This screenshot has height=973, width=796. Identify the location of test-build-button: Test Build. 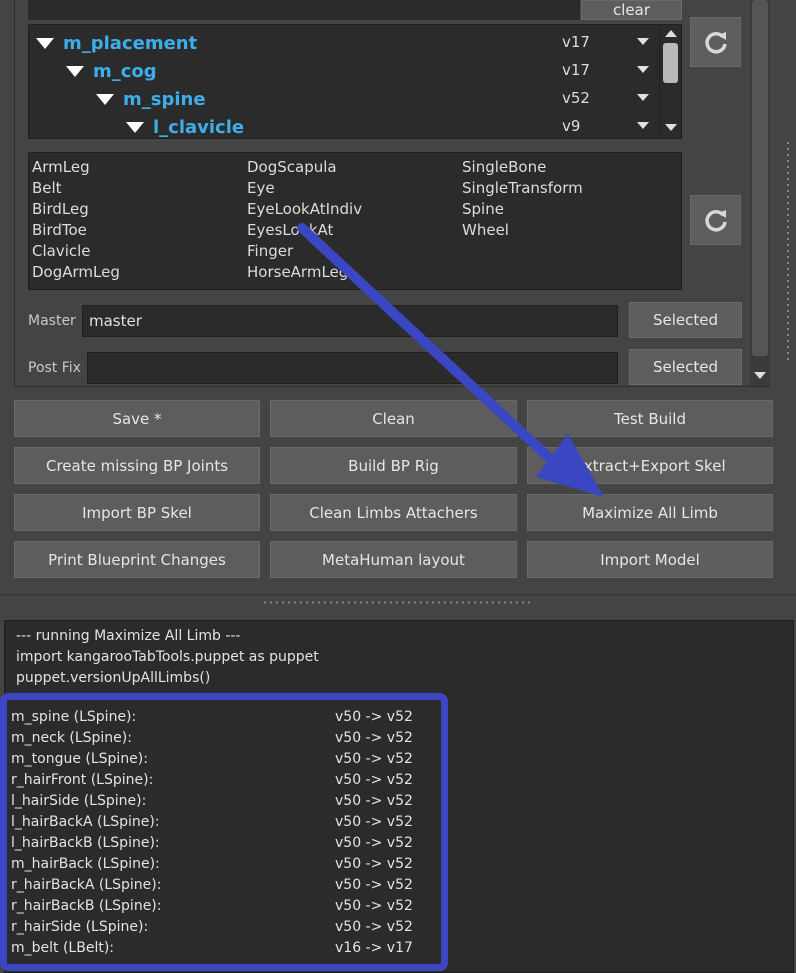
(650, 418).